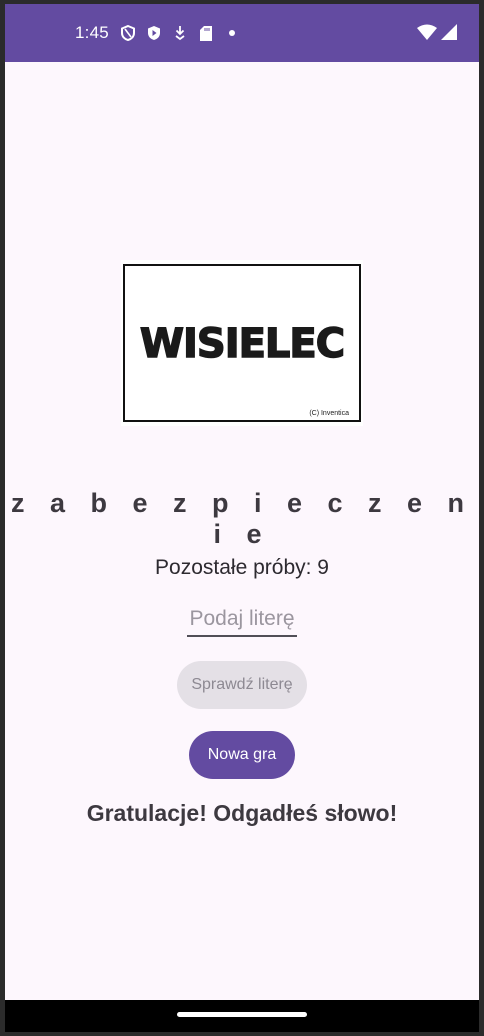 This screenshot has width=484, height=1036. Describe the element at coordinates (329, 413) in the screenshot. I see `logo-credit: (C) Inventica` at that location.